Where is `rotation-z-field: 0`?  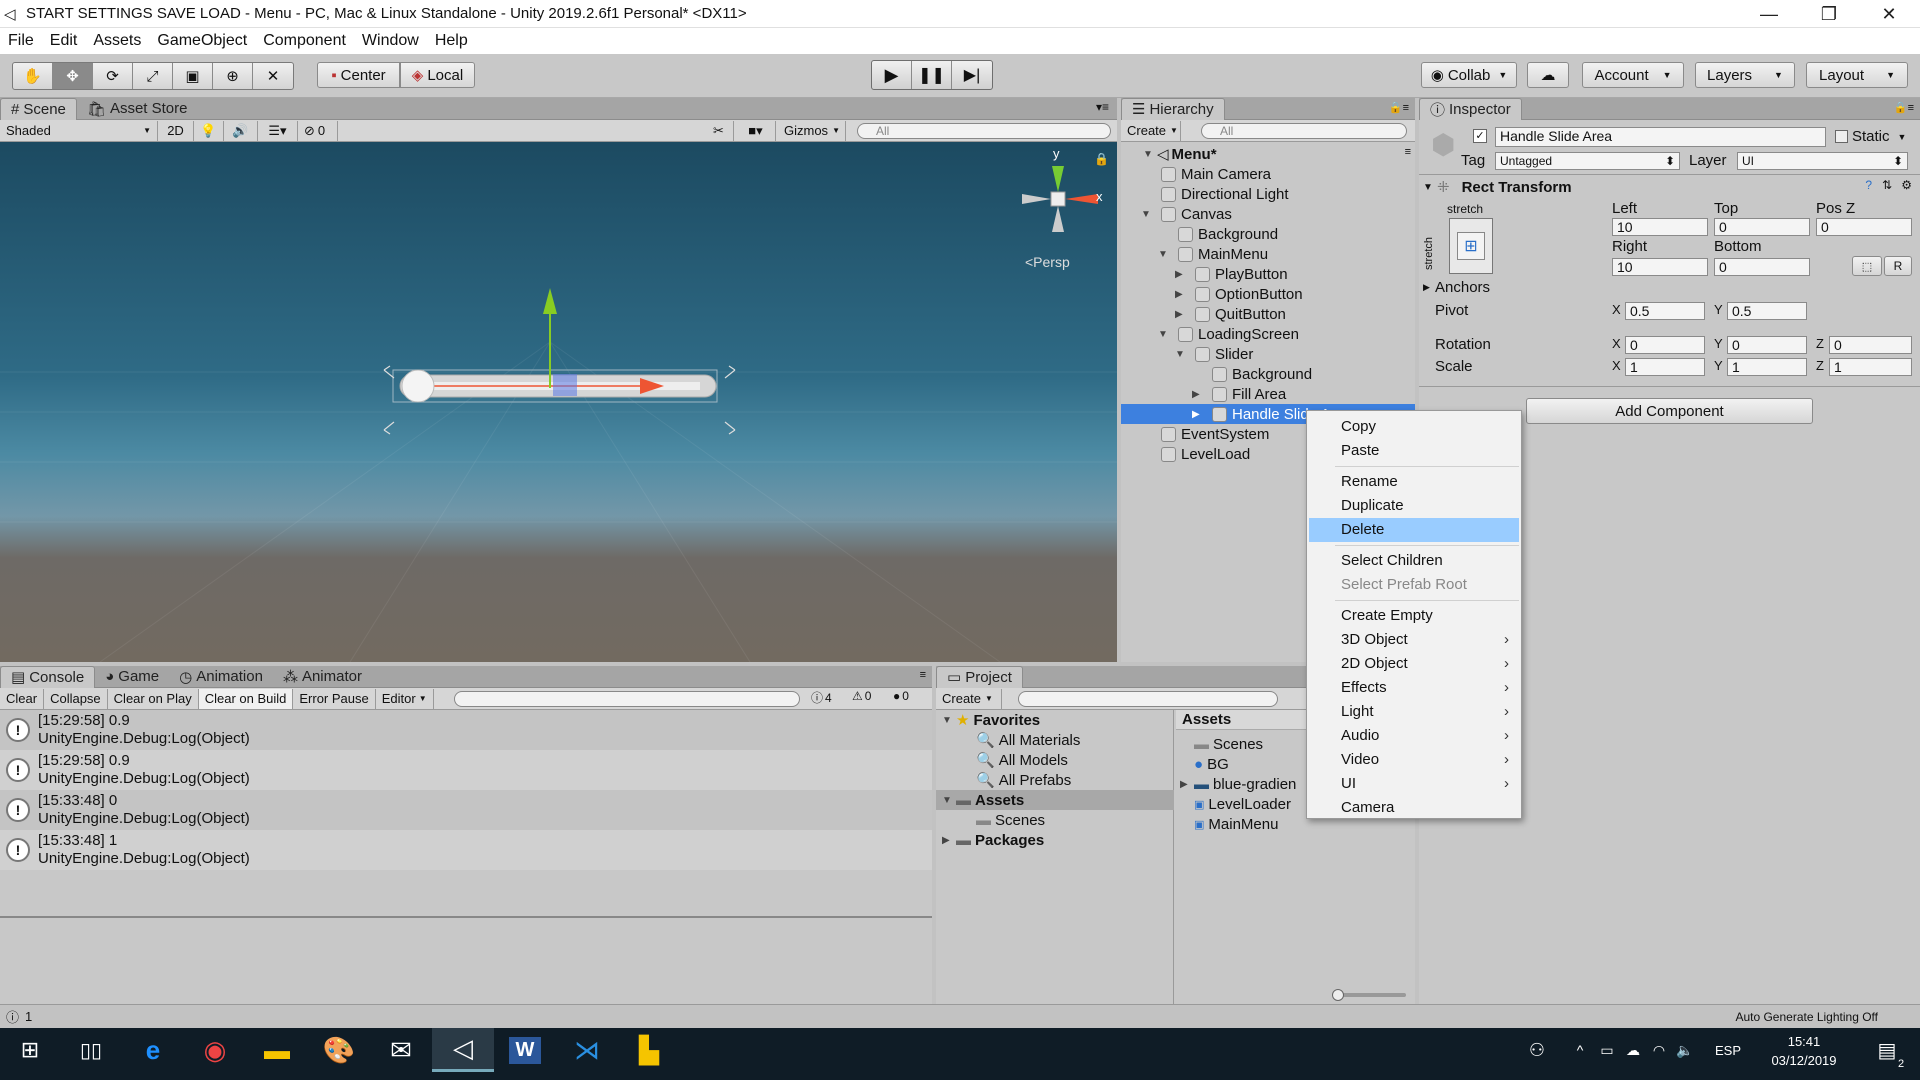 rotation-z-field: 0 is located at coordinates (1870, 345).